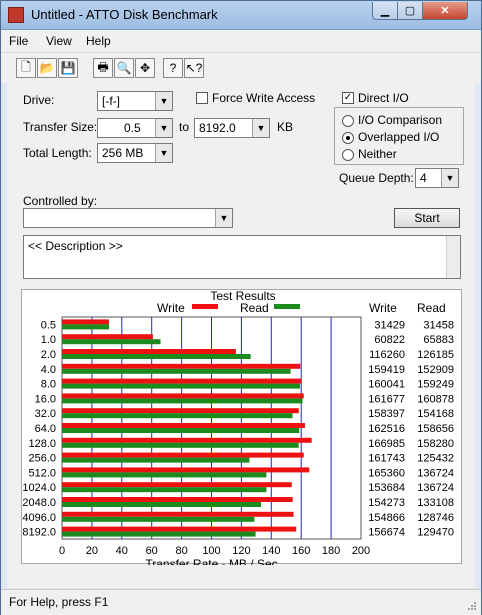 This screenshot has height=615, width=482. Describe the element at coordinates (124, 68) in the screenshot. I see `print-preview-icon: 🔍` at that location.